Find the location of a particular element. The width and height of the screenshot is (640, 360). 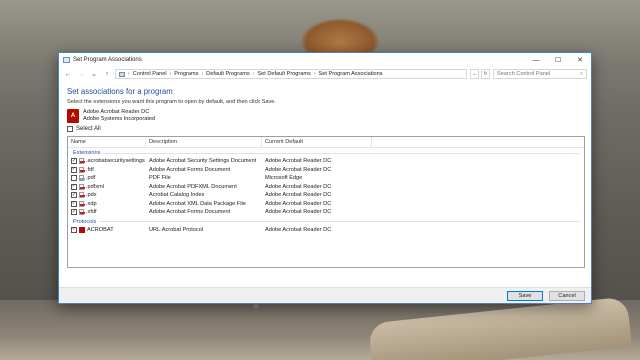

search-input is located at coordinates (537, 74).